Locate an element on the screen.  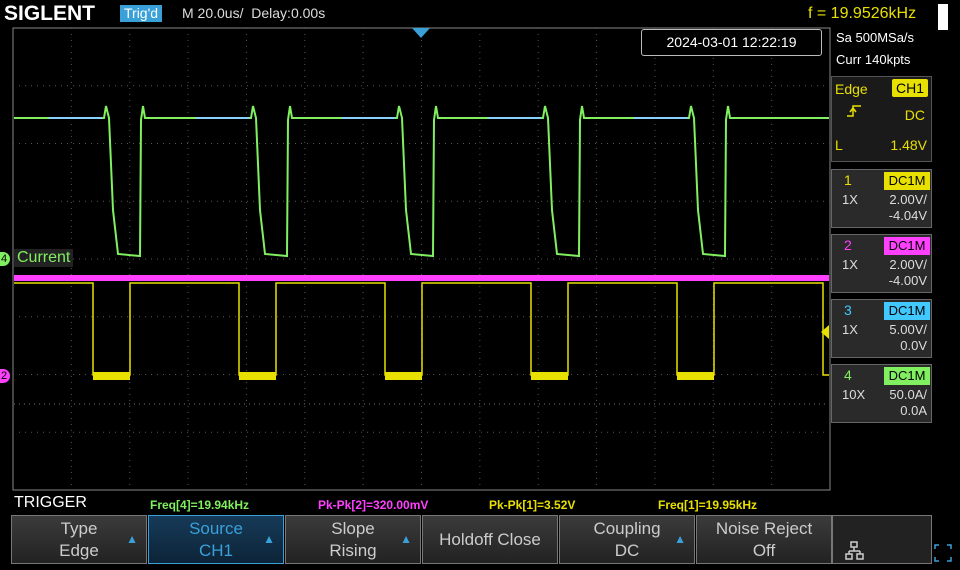
channel-scale: 50.0A/ is located at coordinates (908, 394).